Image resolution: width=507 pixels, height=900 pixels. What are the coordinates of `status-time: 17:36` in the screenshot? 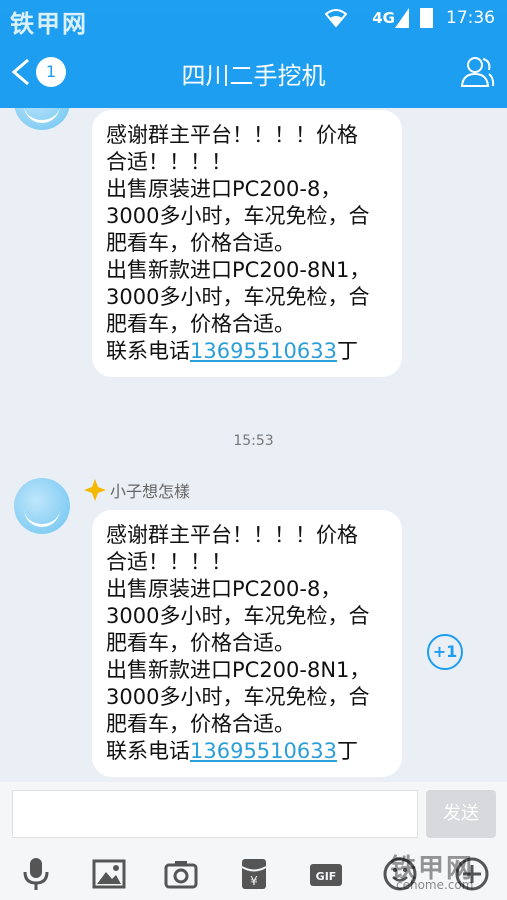 It's located at (470, 18).